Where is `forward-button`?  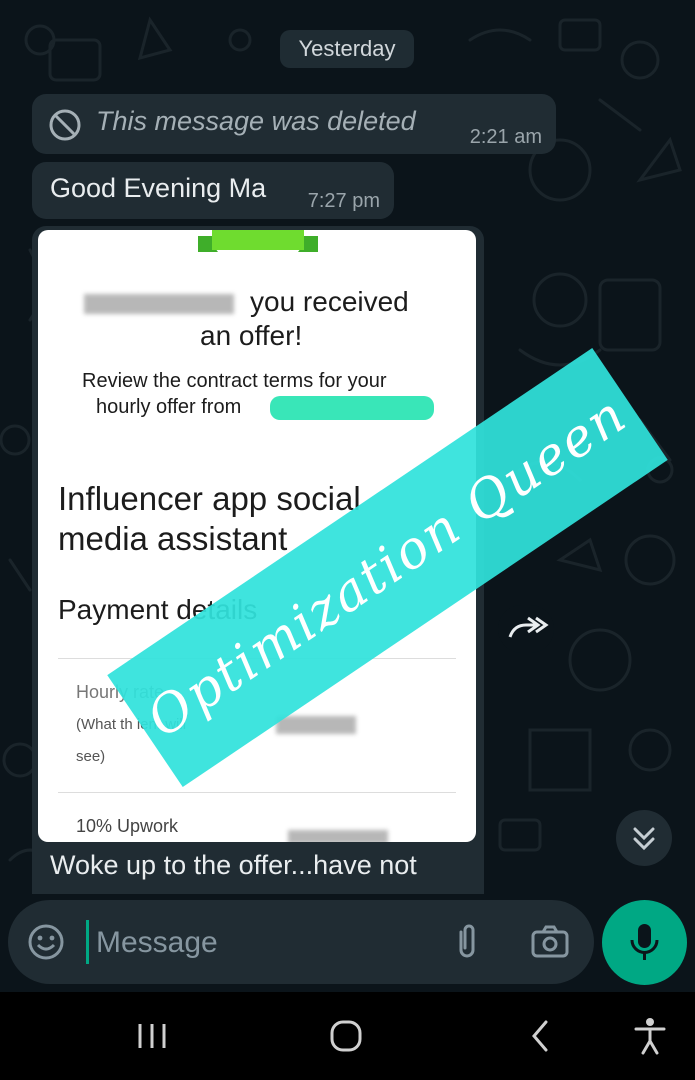
forward-button is located at coordinates (526, 629).